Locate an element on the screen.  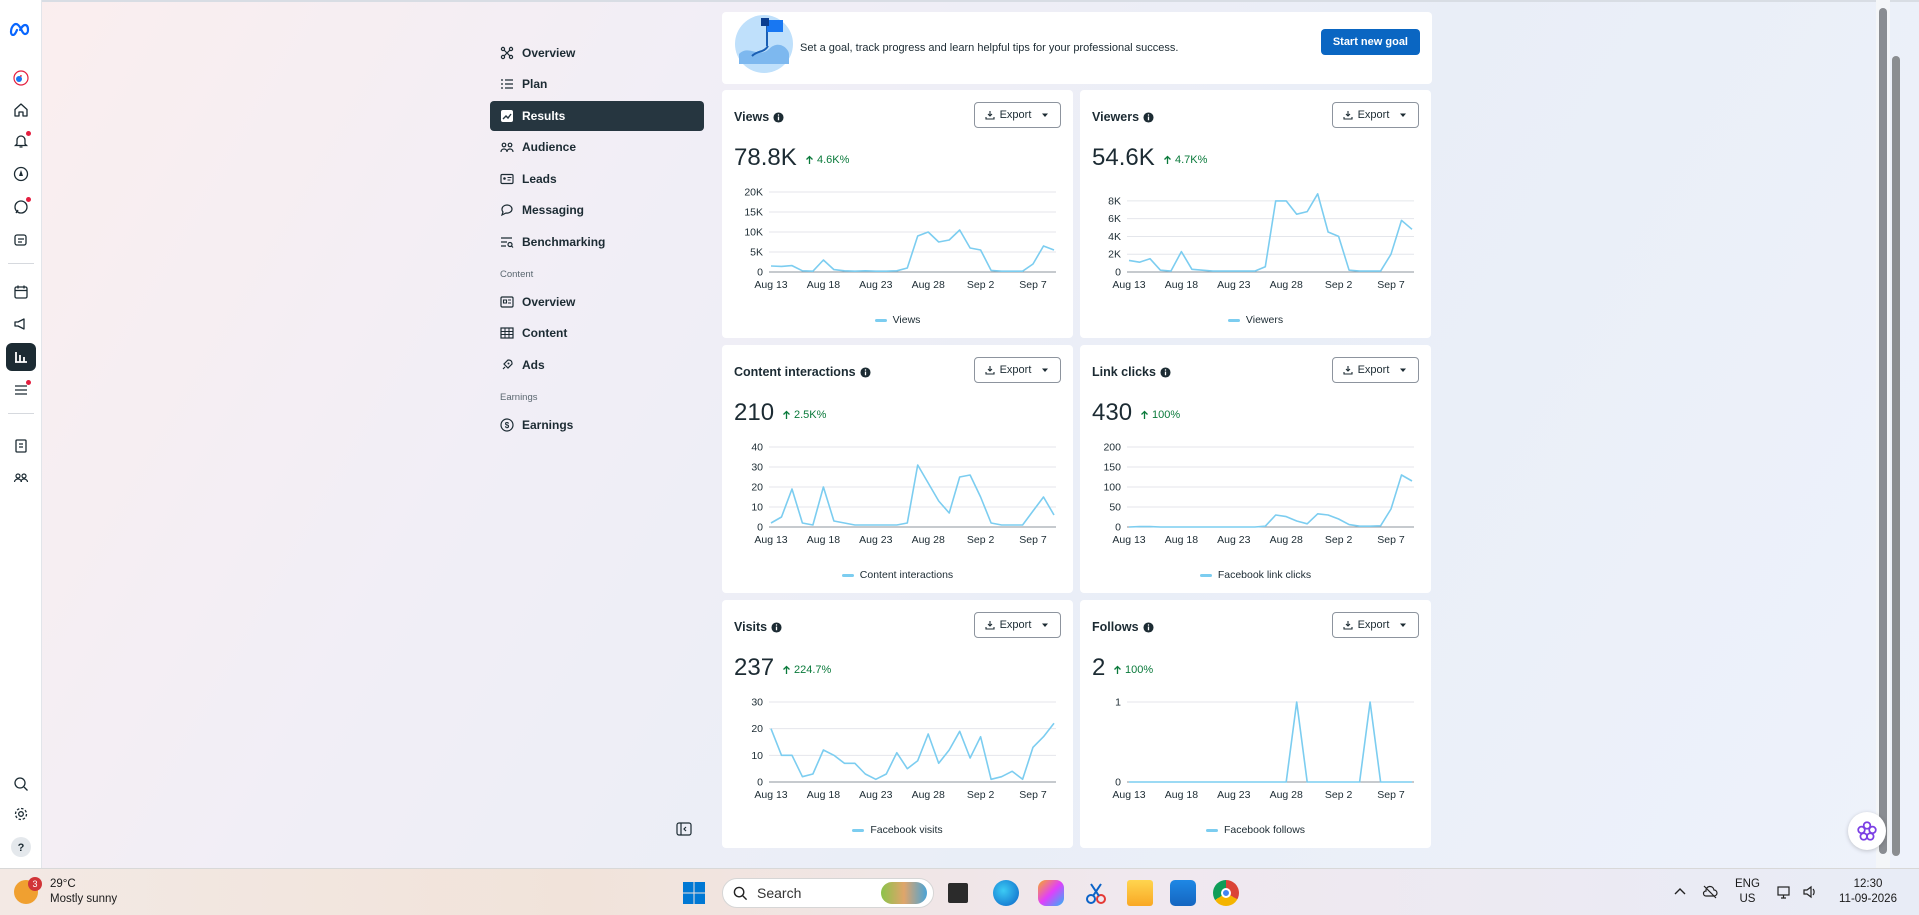
notifications-bell-icon is located at coordinates (21, 141).